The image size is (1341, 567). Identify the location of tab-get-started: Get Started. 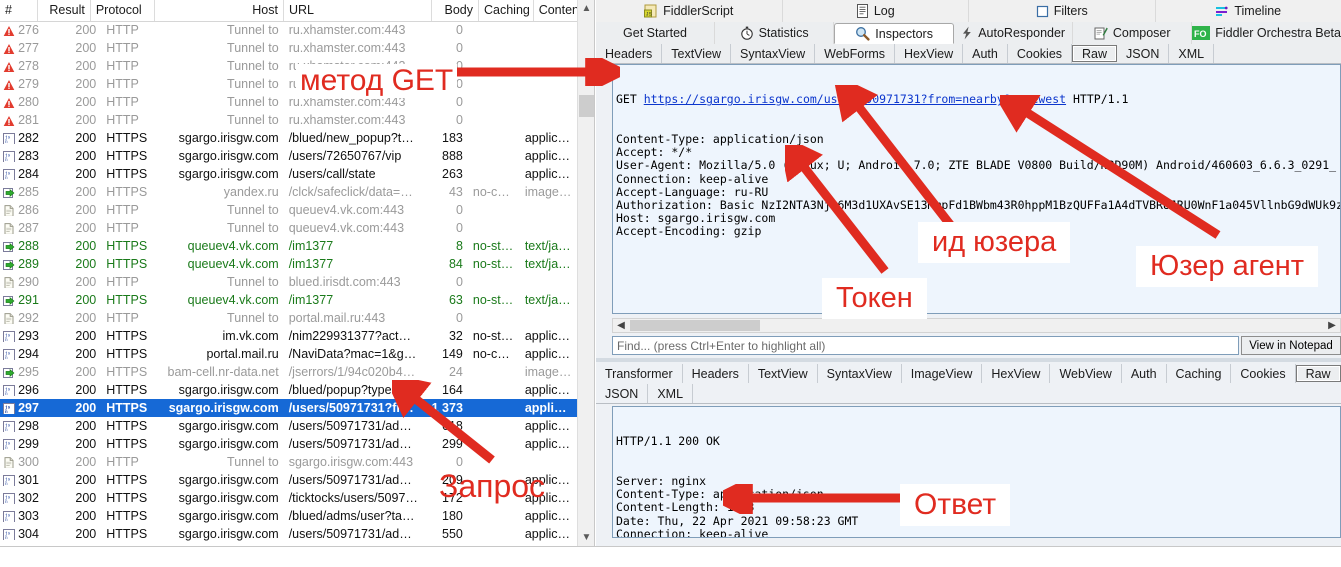
(655, 33).